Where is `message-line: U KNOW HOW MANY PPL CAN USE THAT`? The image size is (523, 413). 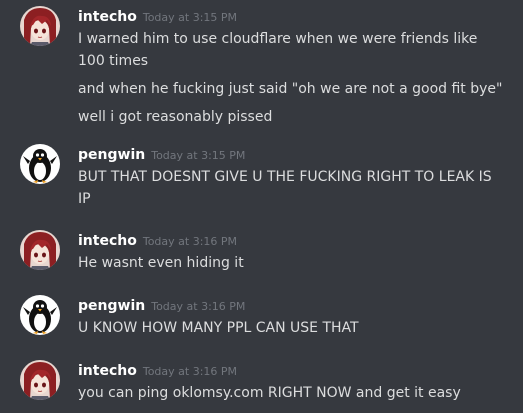 message-line: U KNOW HOW MANY PPL CAN USE THAT is located at coordinates (218, 328).